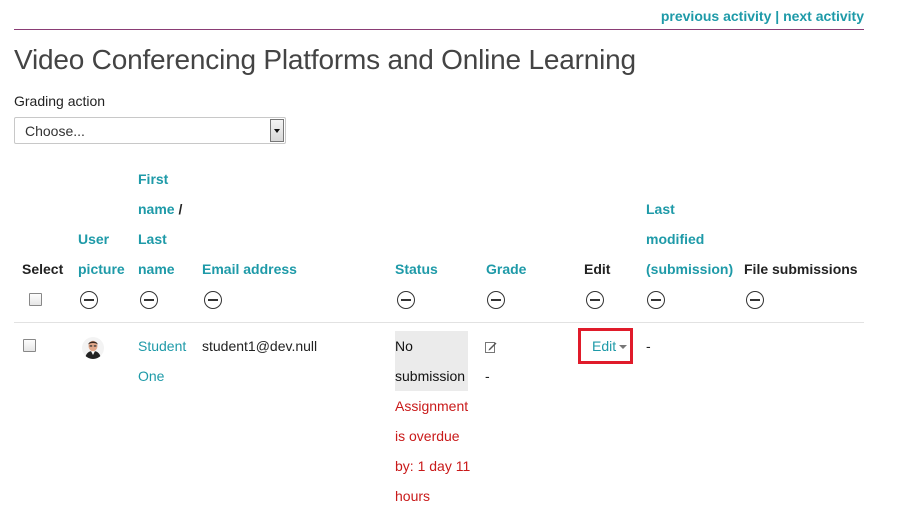  Describe the element at coordinates (491, 347) in the screenshot. I see `grade-pencil-icon` at that location.